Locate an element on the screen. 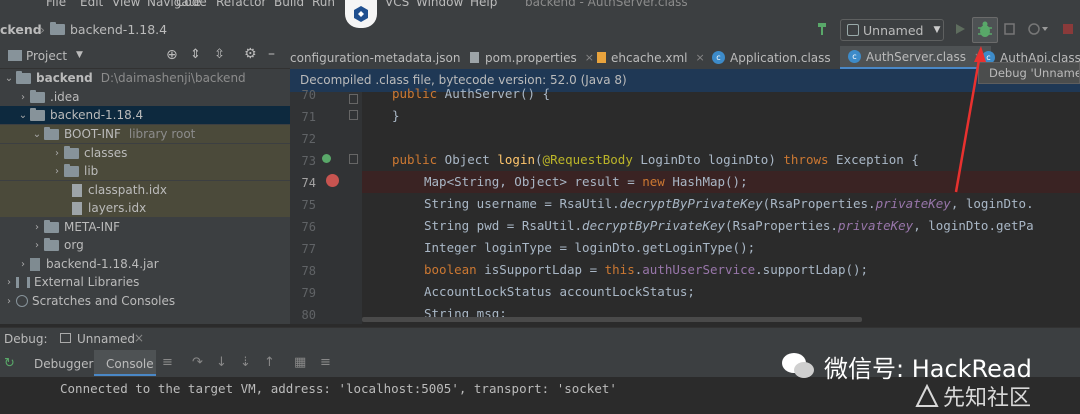 The width and height of the screenshot is (1080, 414). session-icon is located at coordinates (65, 338).